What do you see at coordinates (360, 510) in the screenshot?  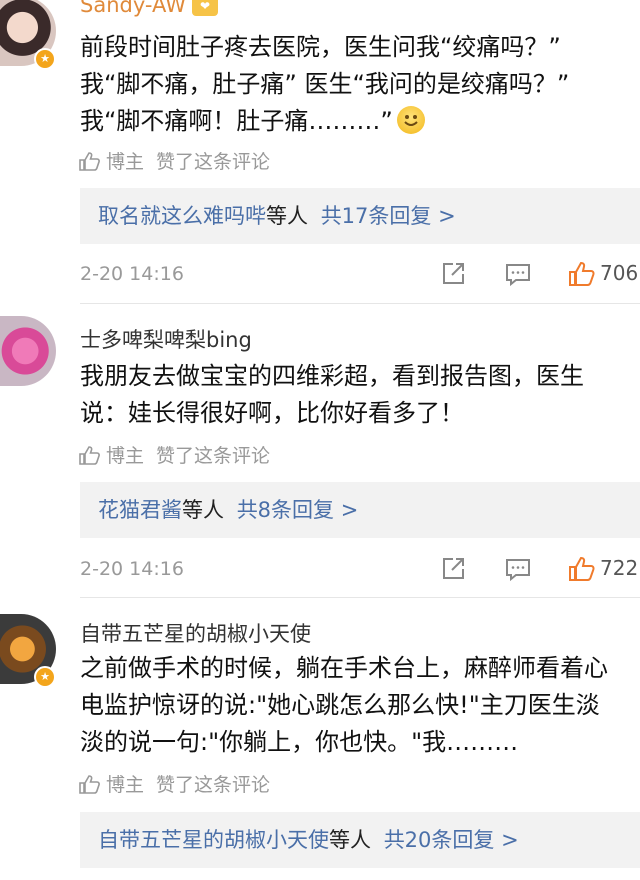 I see `reply-summary: 花猫君酱等人 共8条回复 >` at bounding box center [360, 510].